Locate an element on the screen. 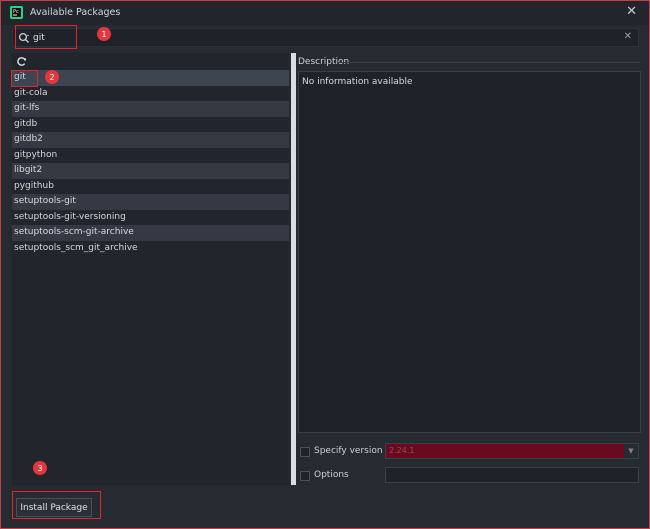  install-package-button: Install Package is located at coordinates (54, 507).